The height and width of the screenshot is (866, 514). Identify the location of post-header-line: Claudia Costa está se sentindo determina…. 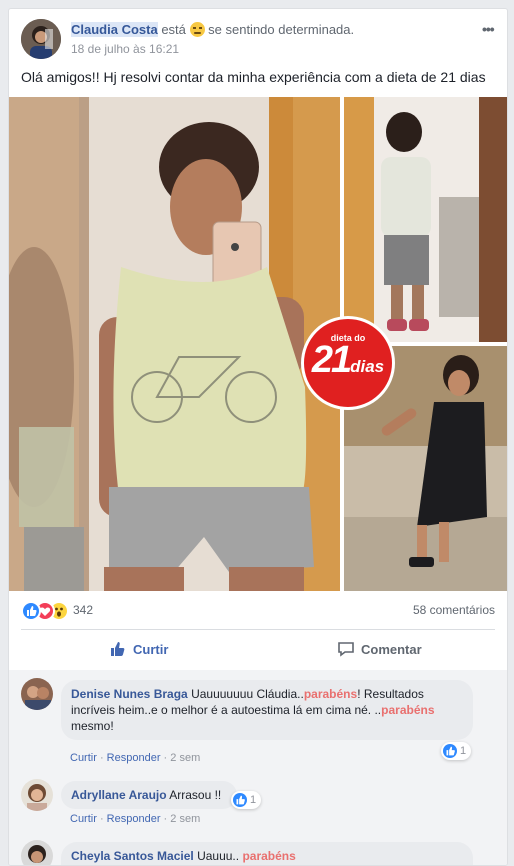
(212, 29).